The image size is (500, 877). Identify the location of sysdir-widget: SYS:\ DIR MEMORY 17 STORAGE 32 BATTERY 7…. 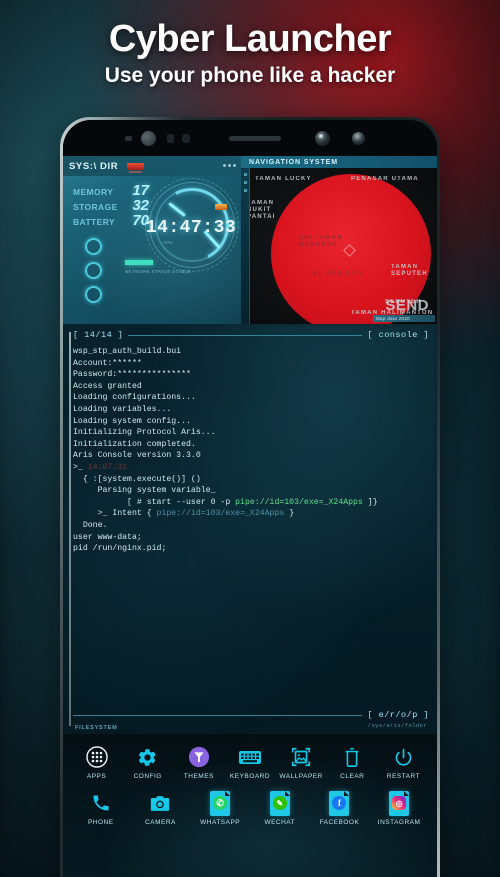
(152, 240).